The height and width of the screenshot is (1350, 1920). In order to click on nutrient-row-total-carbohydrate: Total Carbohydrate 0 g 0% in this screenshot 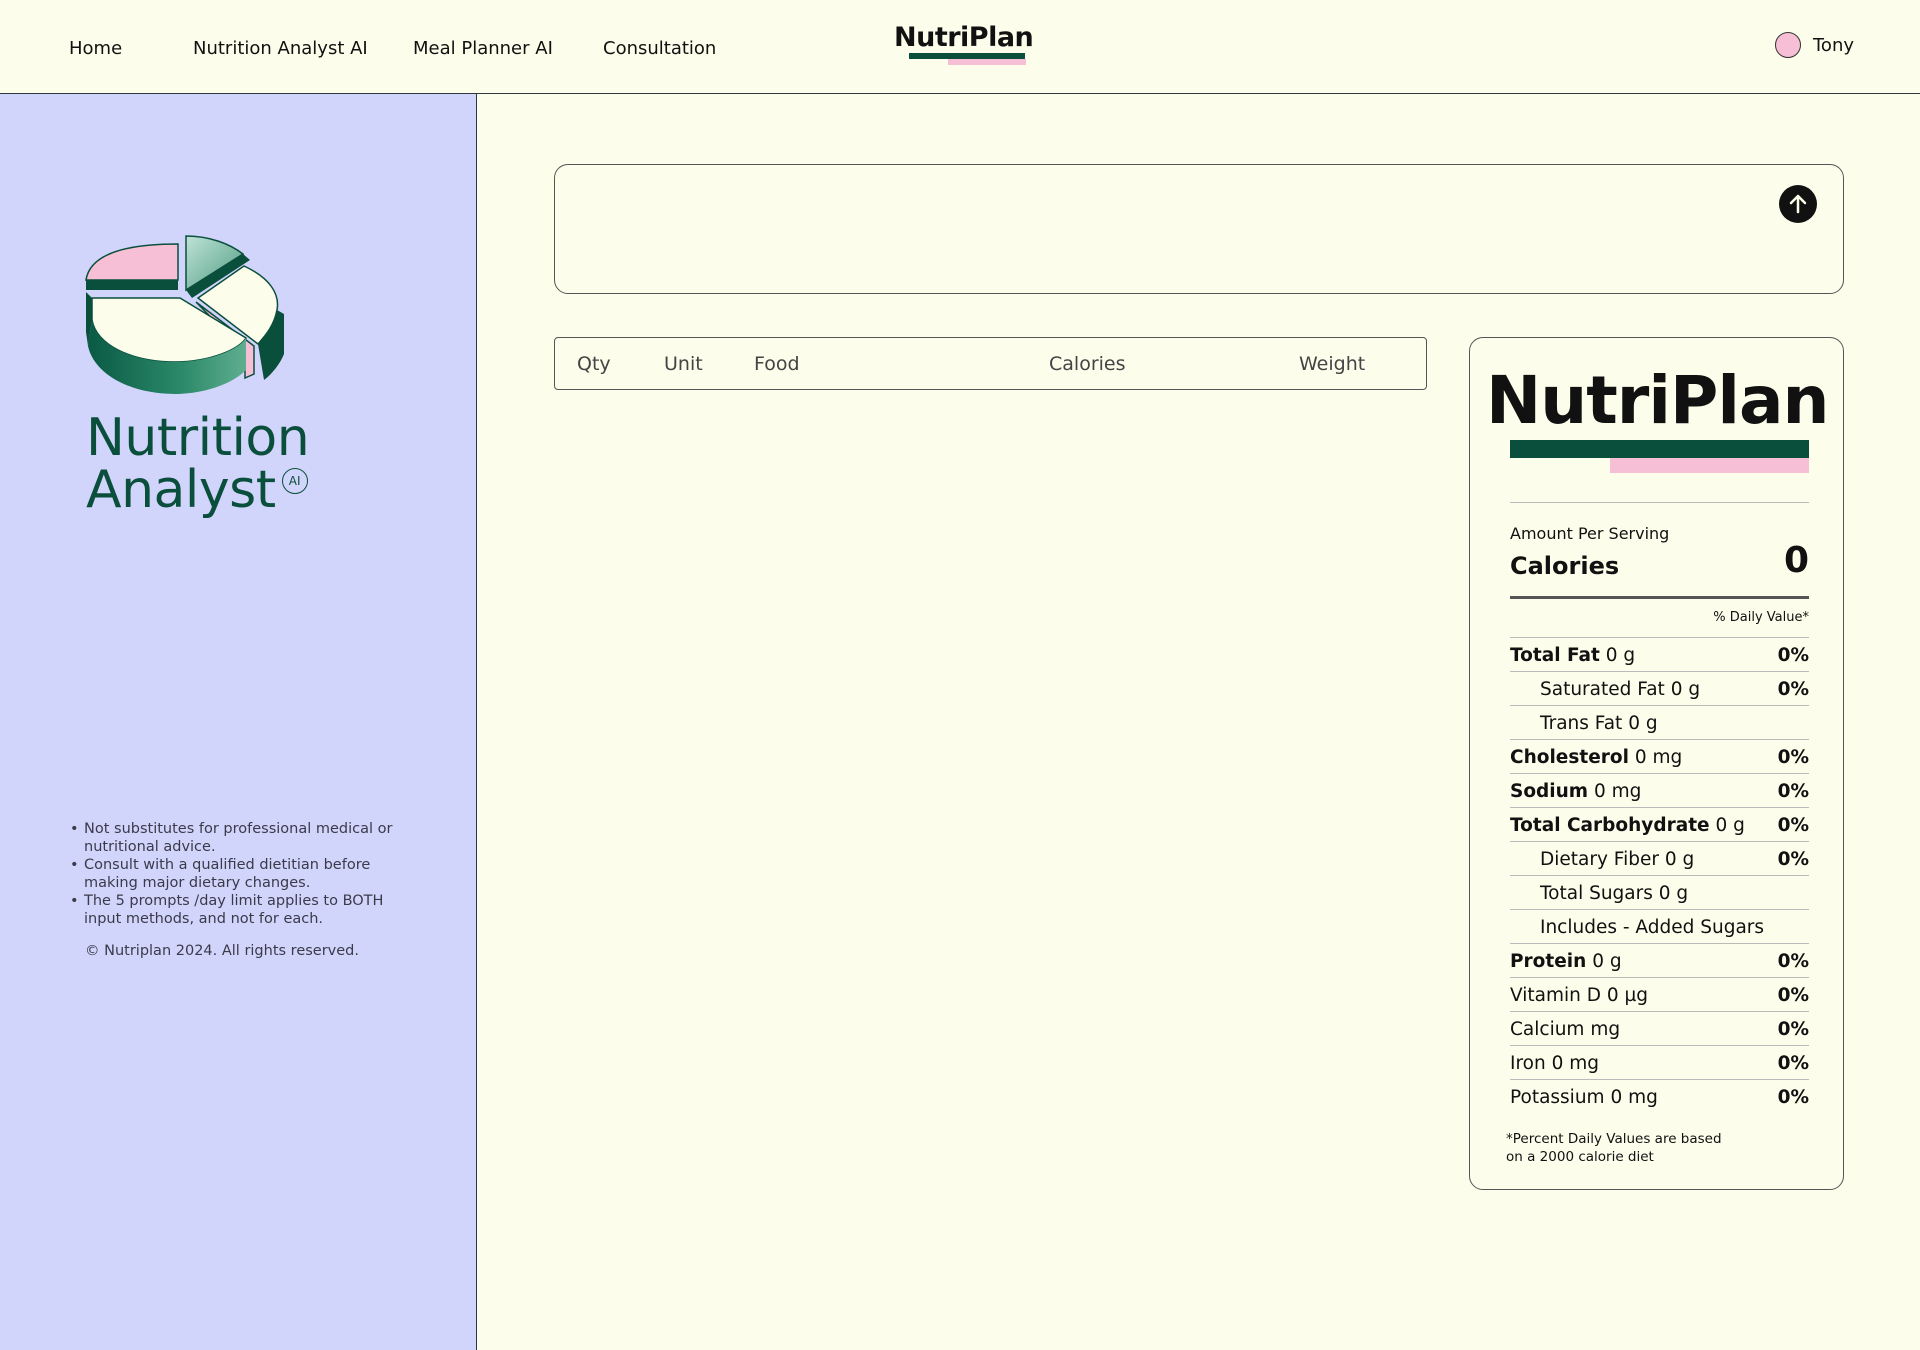, I will do `click(1659, 824)`.